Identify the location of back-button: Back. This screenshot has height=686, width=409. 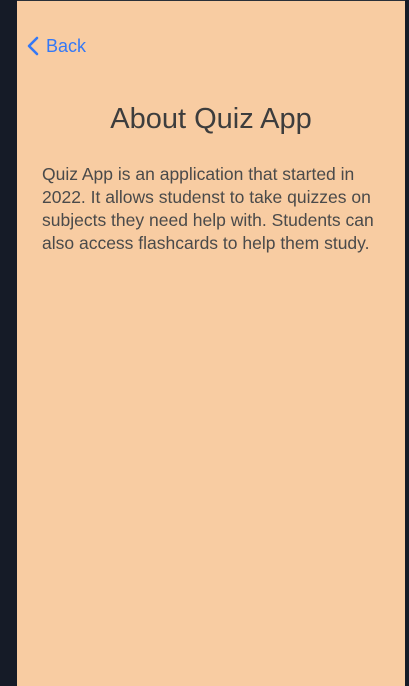
(56, 46).